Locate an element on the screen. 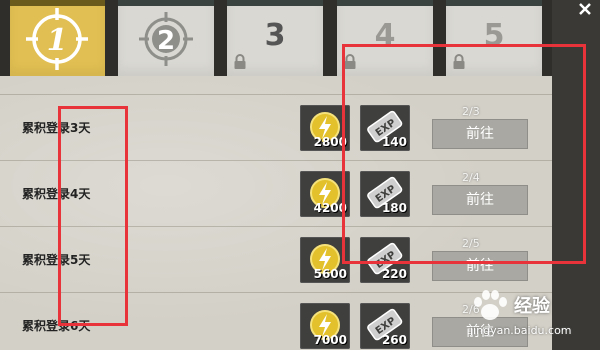 This screenshot has height=350, width=600. progress-text: 2/4 is located at coordinates (471, 177).